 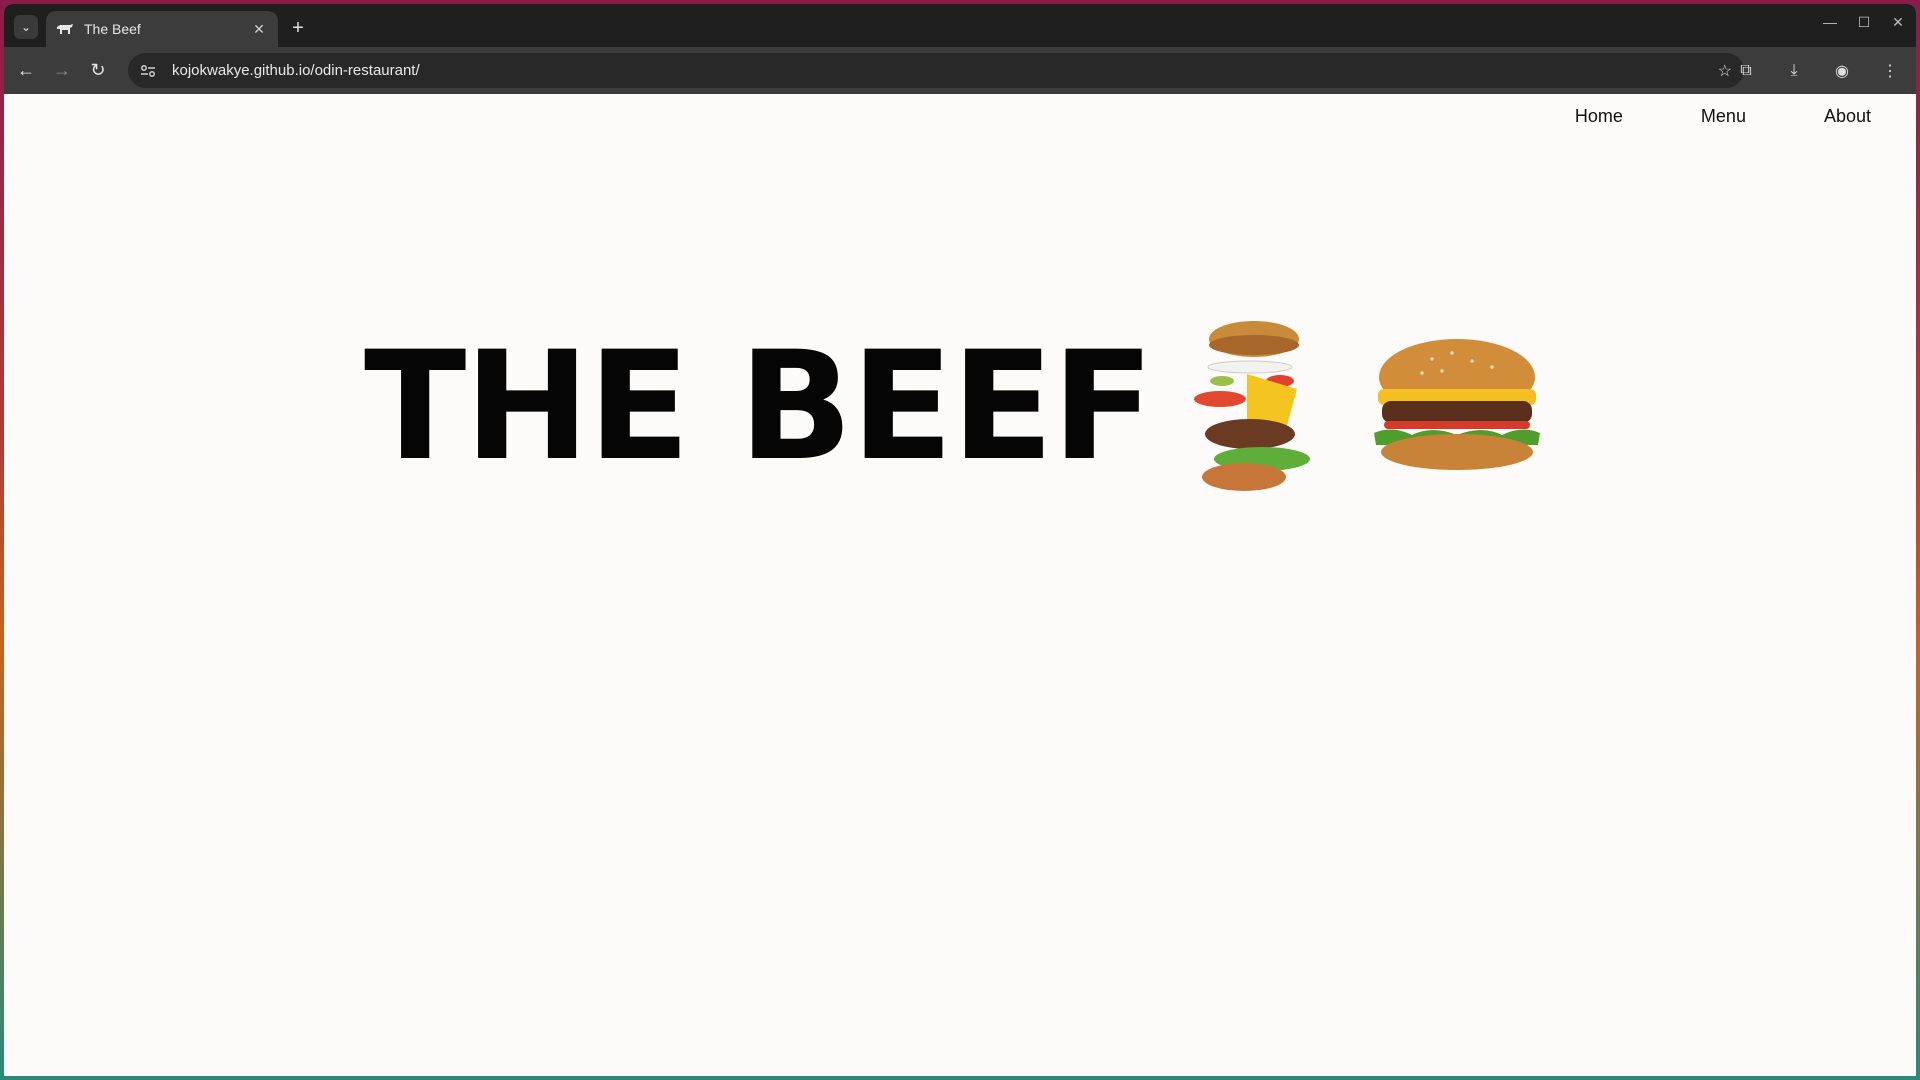 I want to click on burger-image, so click(x=1457, y=404).